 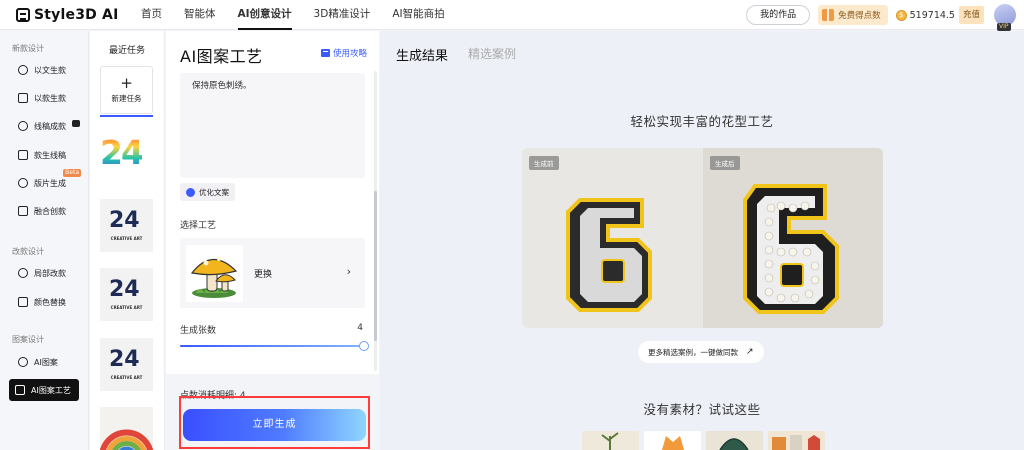 I want to click on generation-count-label: 生成张数, so click(x=198, y=331).